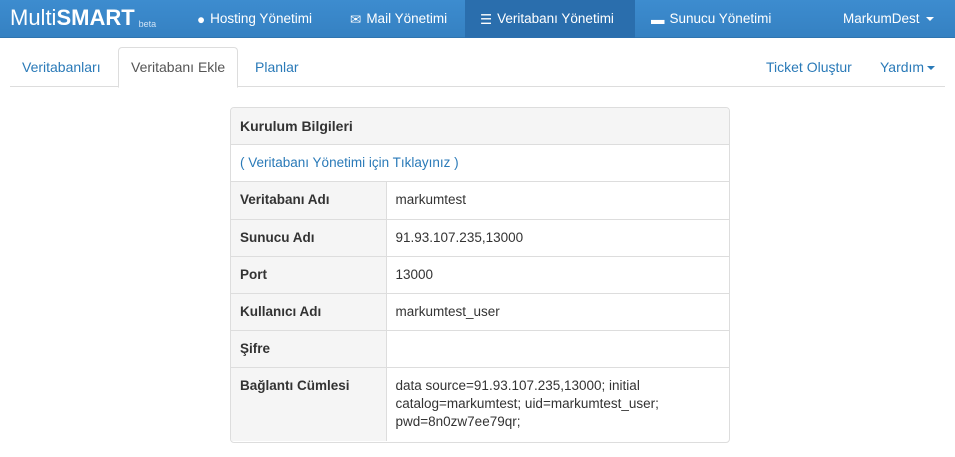 The image size is (955, 457). What do you see at coordinates (309, 312) in the screenshot?
I see `row-key: Kullanıcı Adı` at bounding box center [309, 312].